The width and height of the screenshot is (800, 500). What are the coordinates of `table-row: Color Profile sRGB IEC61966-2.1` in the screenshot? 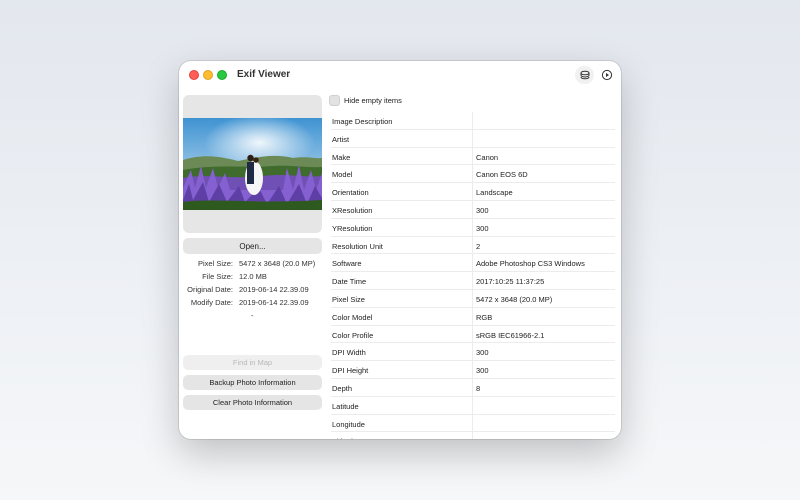 It's located at (473, 335).